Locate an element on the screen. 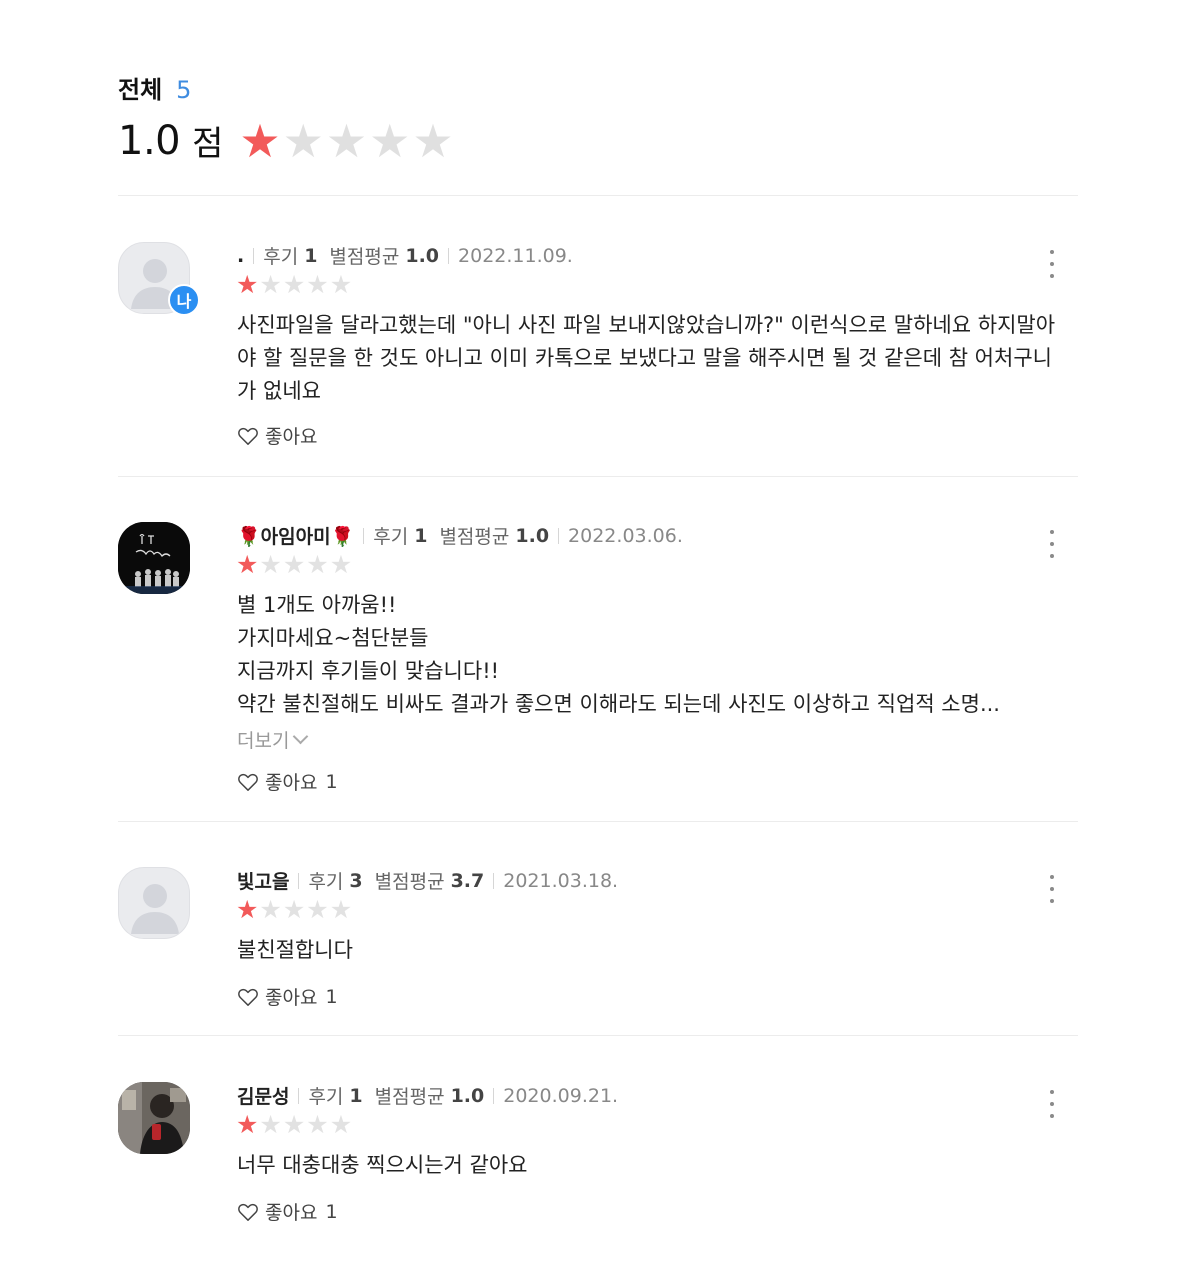  expand-more-button: 더보기 is located at coordinates (273, 739).